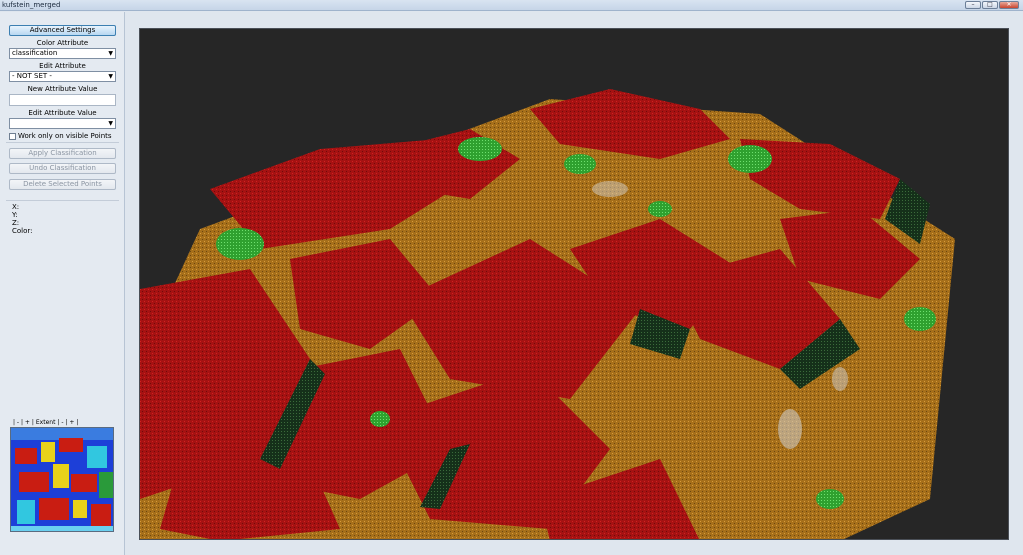  Describe the element at coordinates (62, 168) in the screenshot. I see `undo-classification-button: Undo Classification` at that location.